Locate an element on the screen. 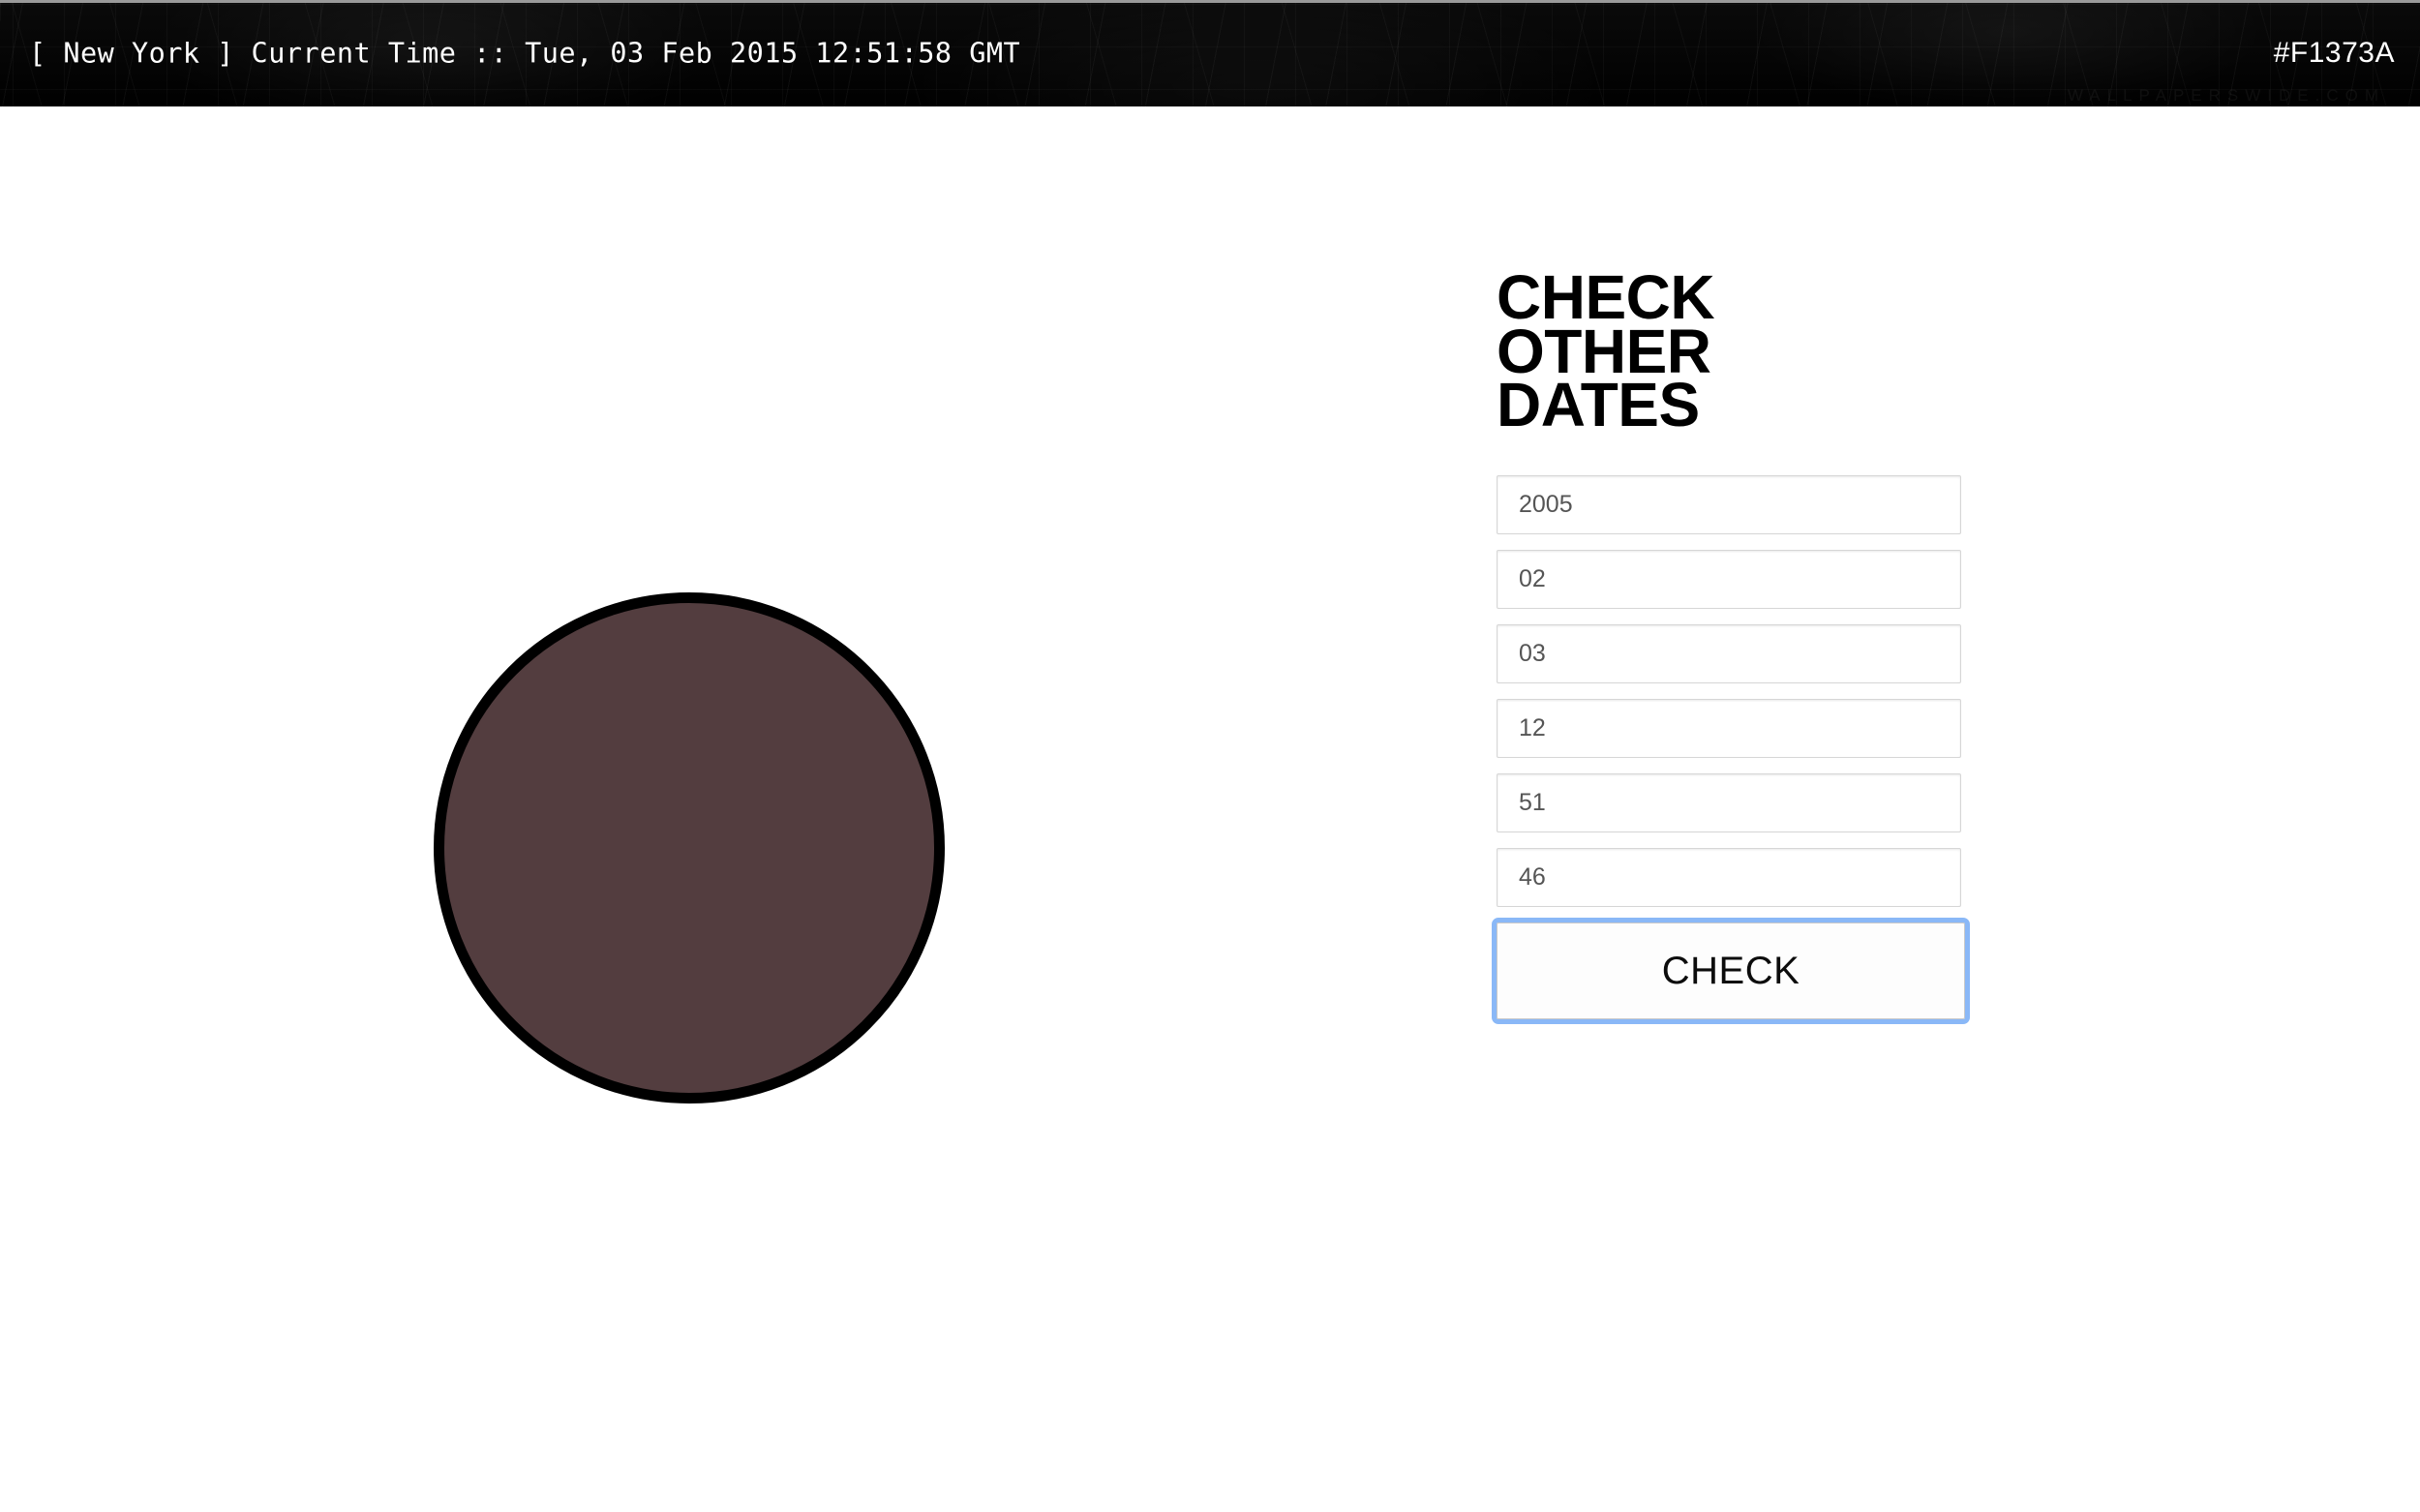 This screenshot has height=1512, width=2420. page-top-hairline is located at coordinates (1210, 1).